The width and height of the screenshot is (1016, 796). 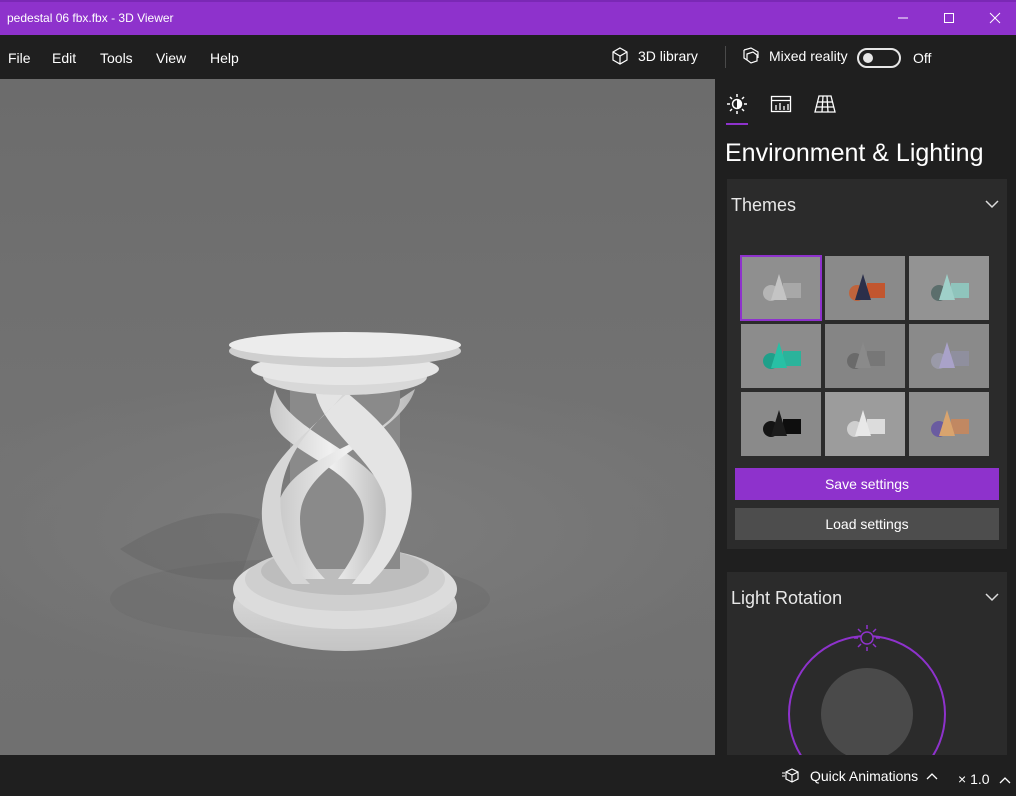 I want to click on quick-animations-label: Quick Animations, so click(x=864, y=776).